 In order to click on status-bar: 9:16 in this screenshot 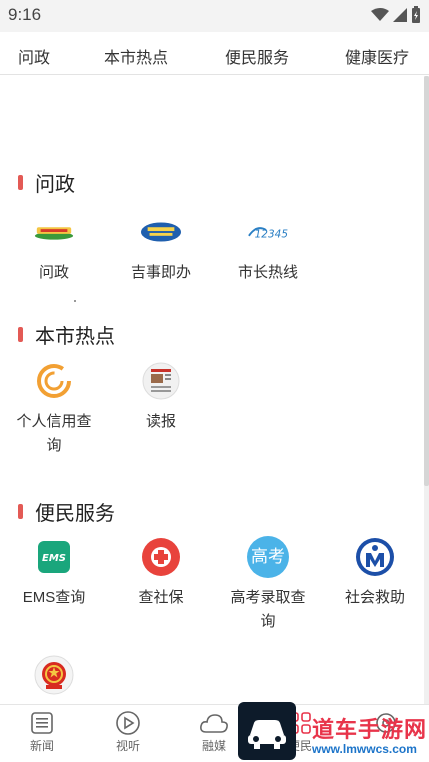, I will do `click(214, 16)`.